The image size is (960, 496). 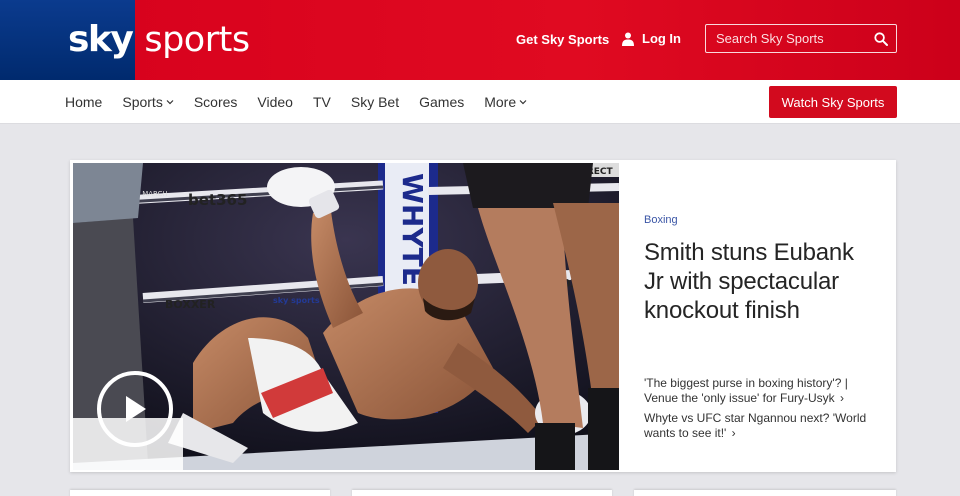 I want to click on log-in-label: Log In, so click(x=661, y=38).